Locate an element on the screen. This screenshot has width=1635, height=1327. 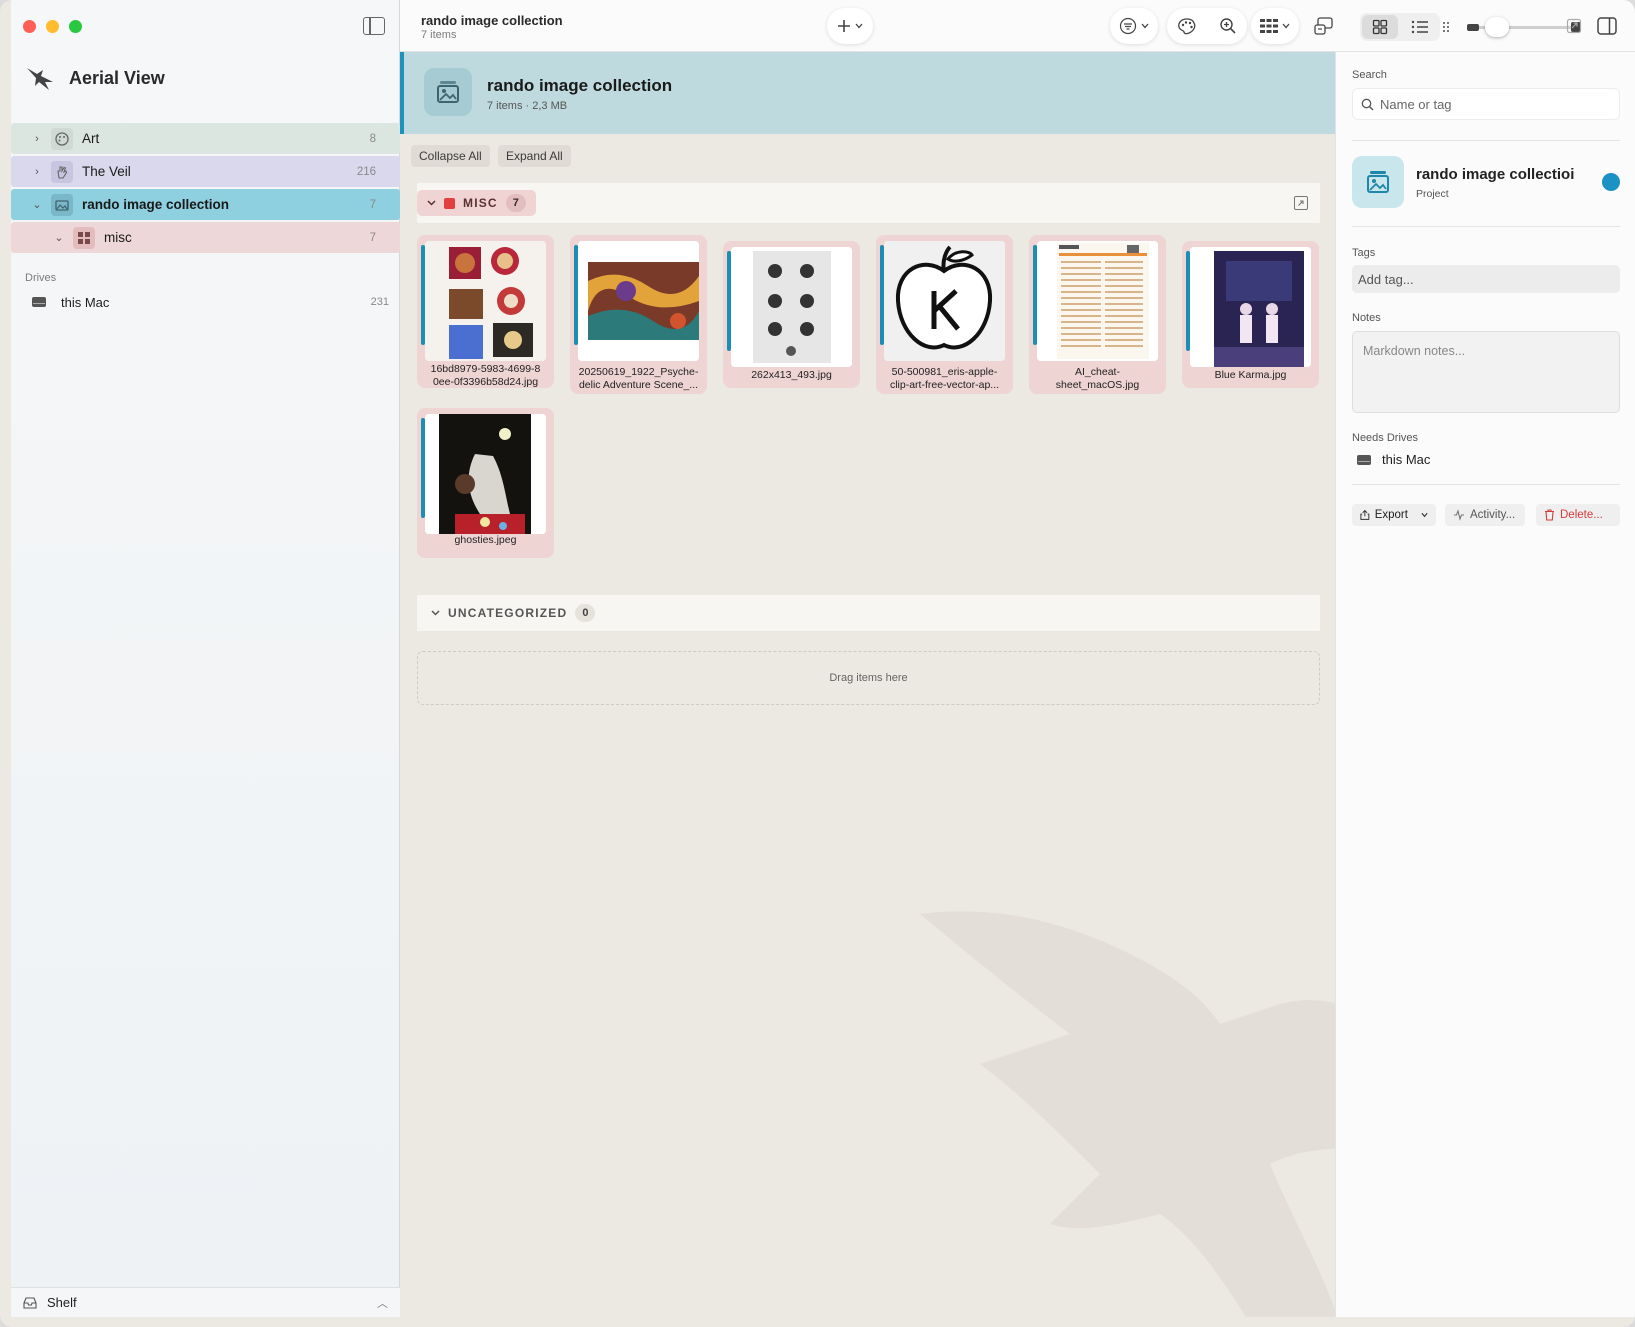
window-title: rando image collection is located at coordinates (492, 20).